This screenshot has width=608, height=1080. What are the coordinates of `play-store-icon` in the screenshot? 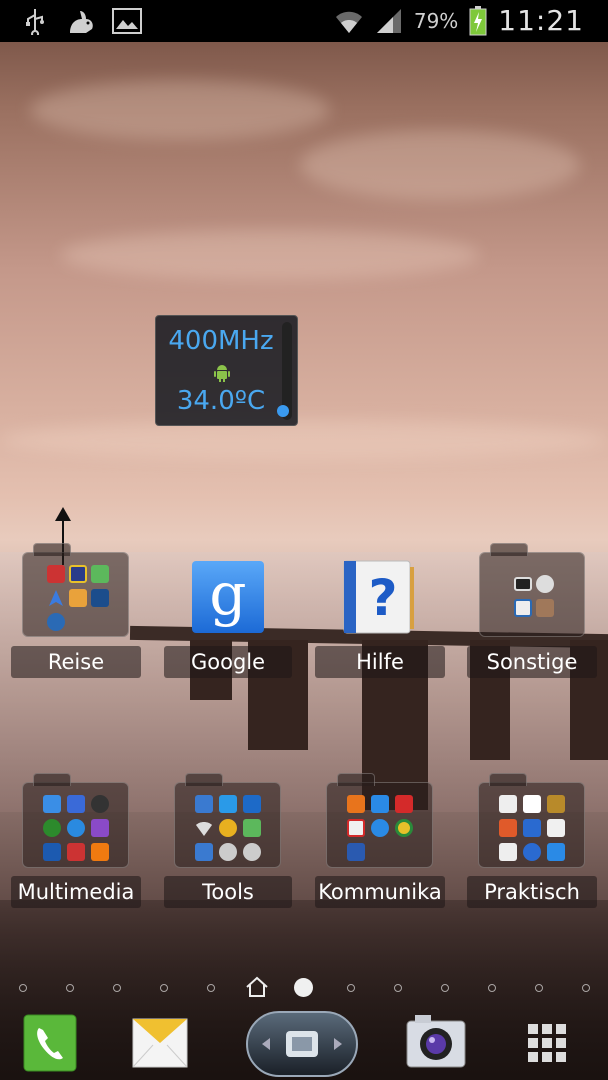 It's located at (532, 804).